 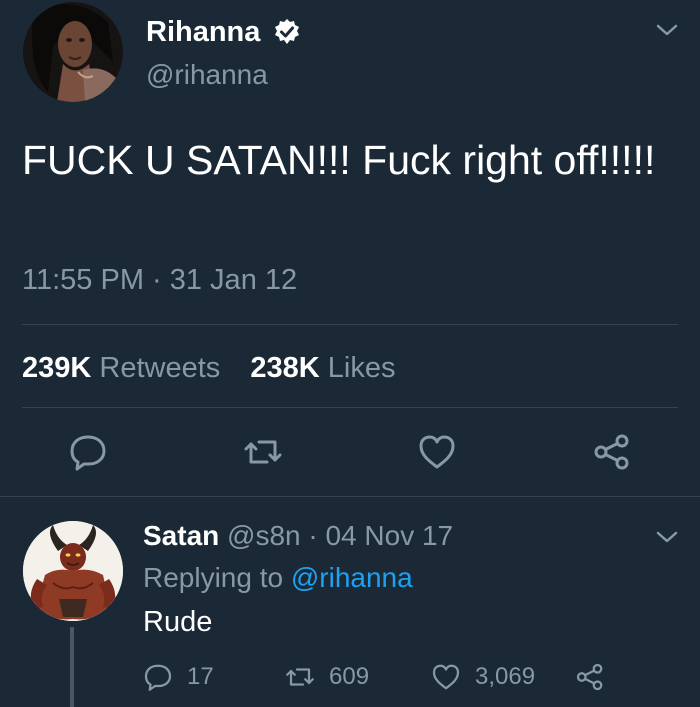 What do you see at coordinates (505, 676) in the screenshot?
I see `like-count: 3,069` at bounding box center [505, 676].